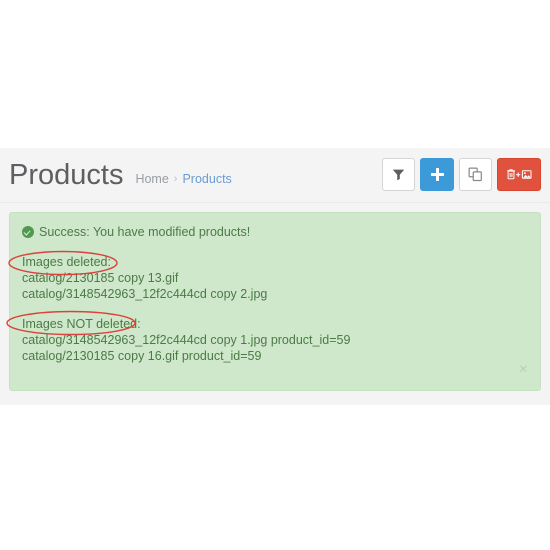 This screenshot has width=550, height=550. I want to click on alert-close-button: ×, so click(523, 370).